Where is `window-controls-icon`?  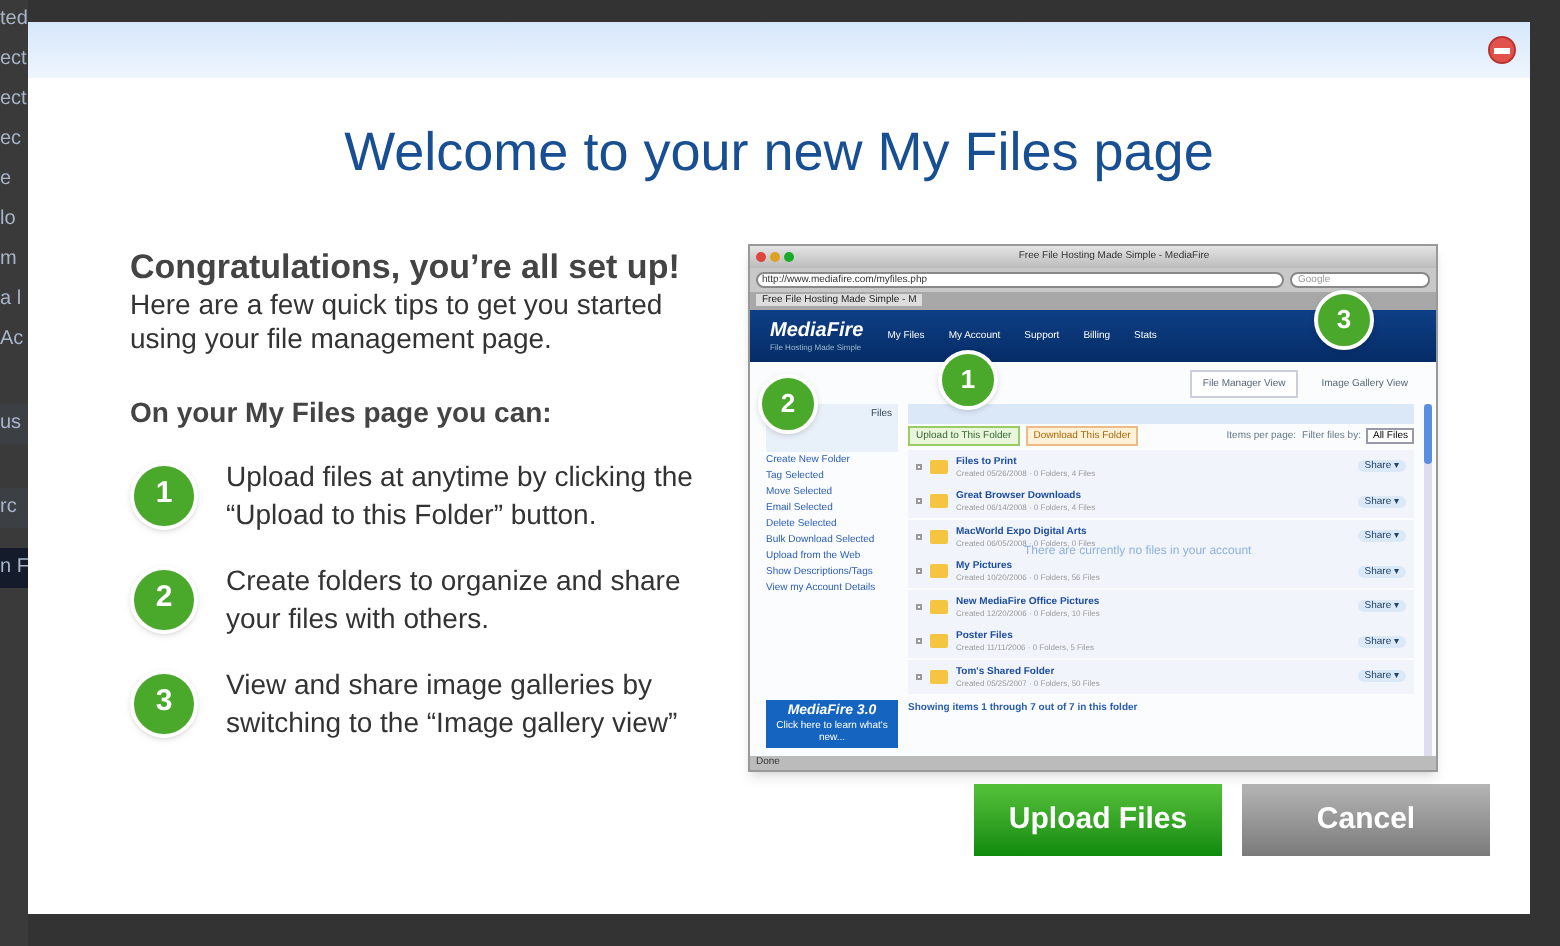
window-controls-icon is located at coordinates (775, 256).